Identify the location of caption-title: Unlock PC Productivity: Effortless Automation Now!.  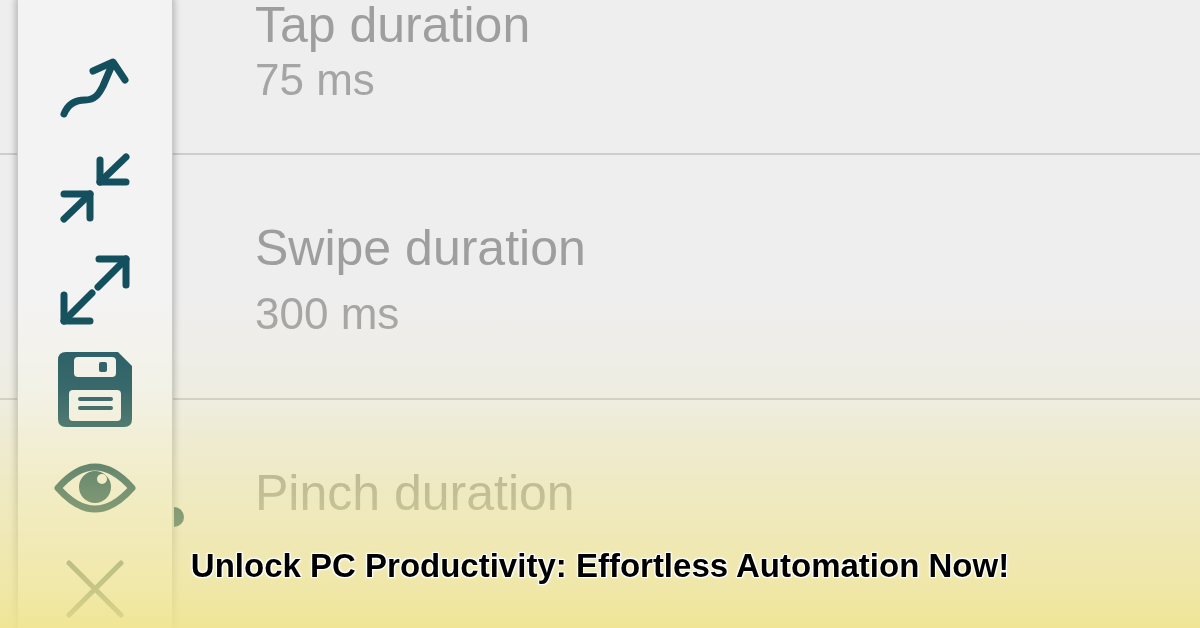
(600, 565).